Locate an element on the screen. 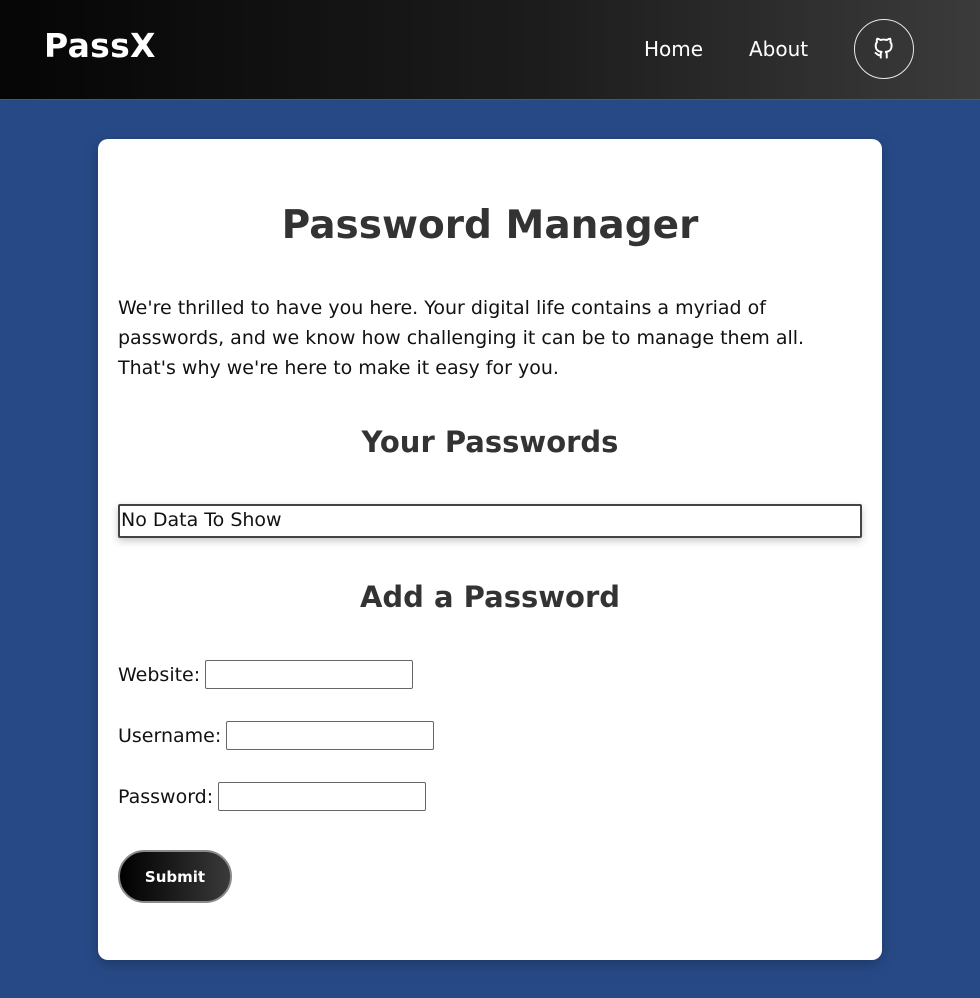 The width and height of the screenshot is (980, 998). page-title: Password Manager is located at coordinates (490, 225).